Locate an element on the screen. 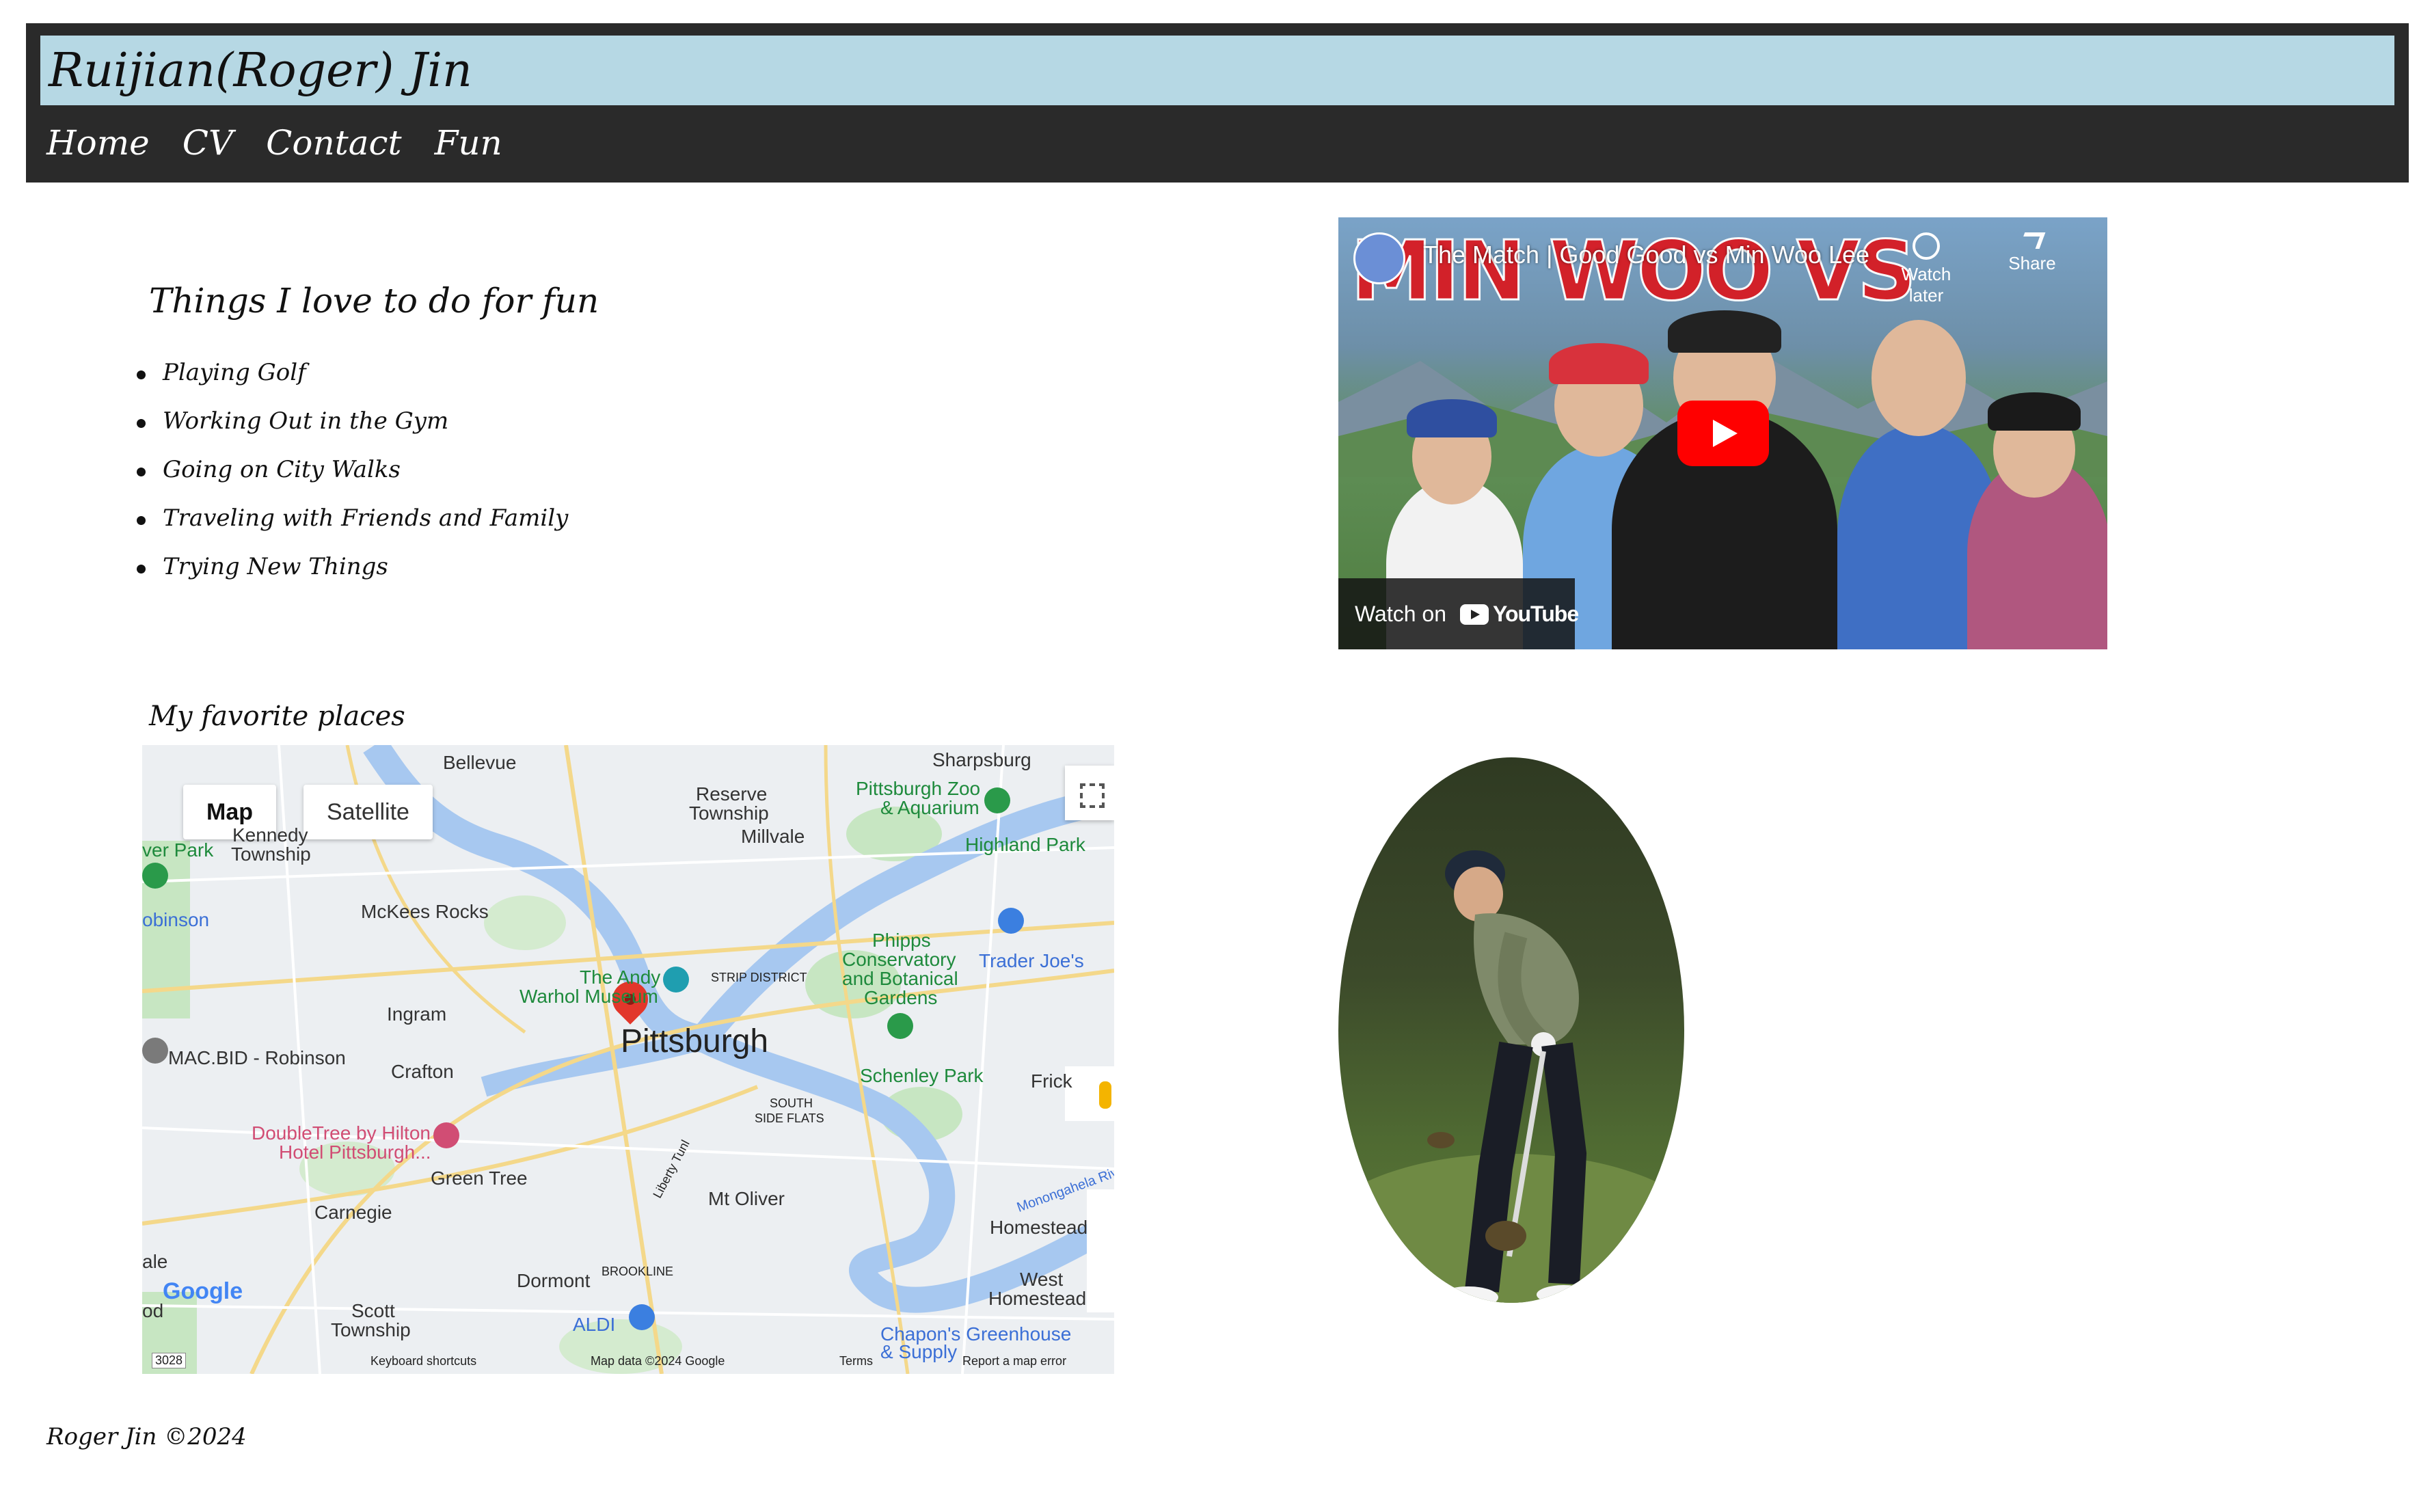 The image size is (2432, 1512). map-label: McKees Rocks is located at coordinates (425, 912).